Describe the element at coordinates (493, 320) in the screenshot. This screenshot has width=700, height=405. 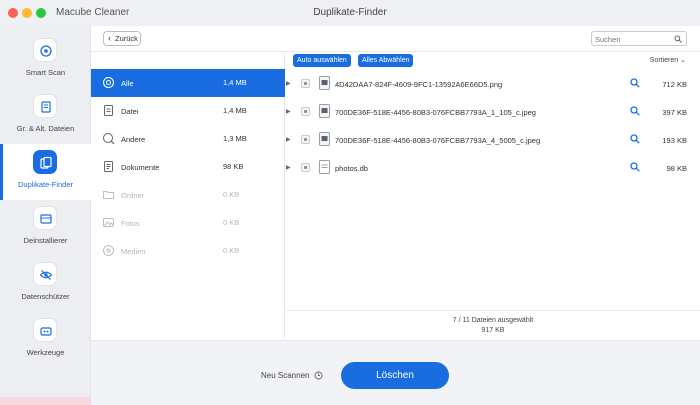
I see `selection-count: 7 / 11 Dateien ausgewählt` at that location.